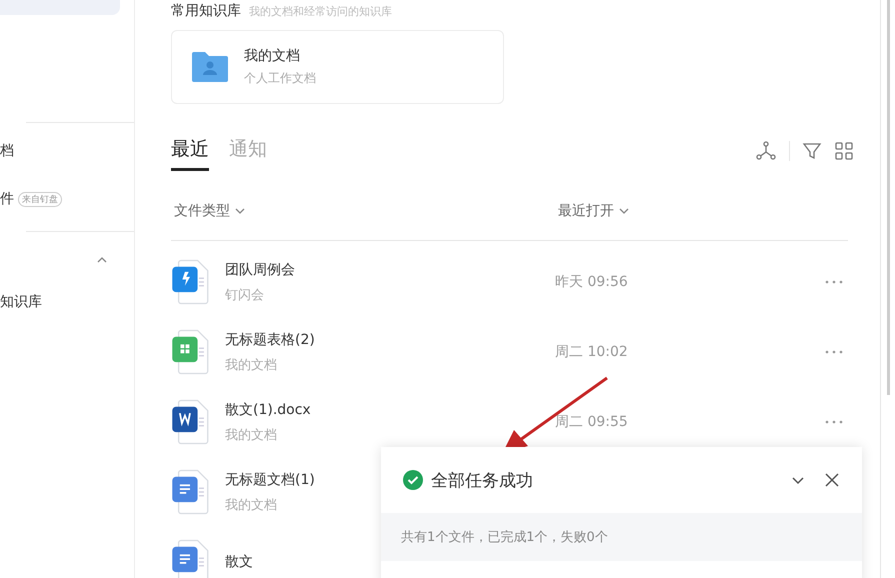 This screenshot has height=578, width=895. What do you see at coordinates (812, 151) in the screenshot?
I see `filter-icon` at bounding box center [812, 151].